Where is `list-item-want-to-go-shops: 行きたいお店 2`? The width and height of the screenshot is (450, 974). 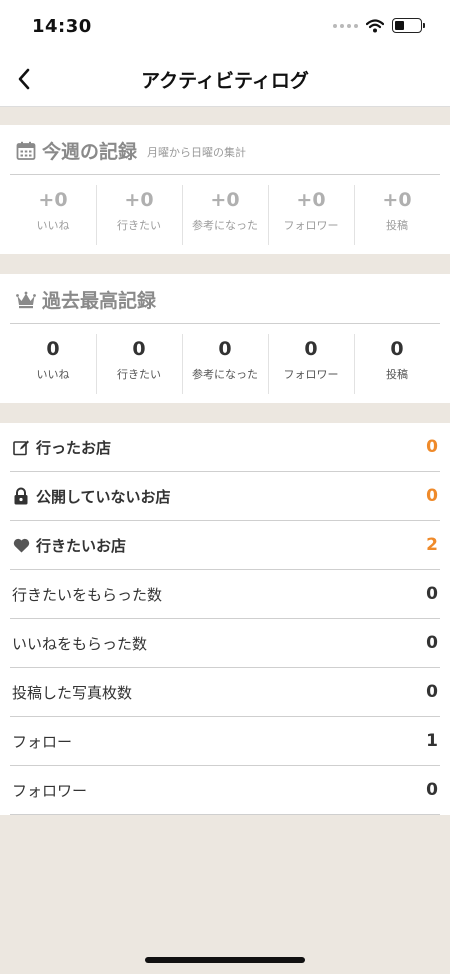
list-item-want-to-go-shops: 行きたいお店 2 is located at coordinates (225, 545).